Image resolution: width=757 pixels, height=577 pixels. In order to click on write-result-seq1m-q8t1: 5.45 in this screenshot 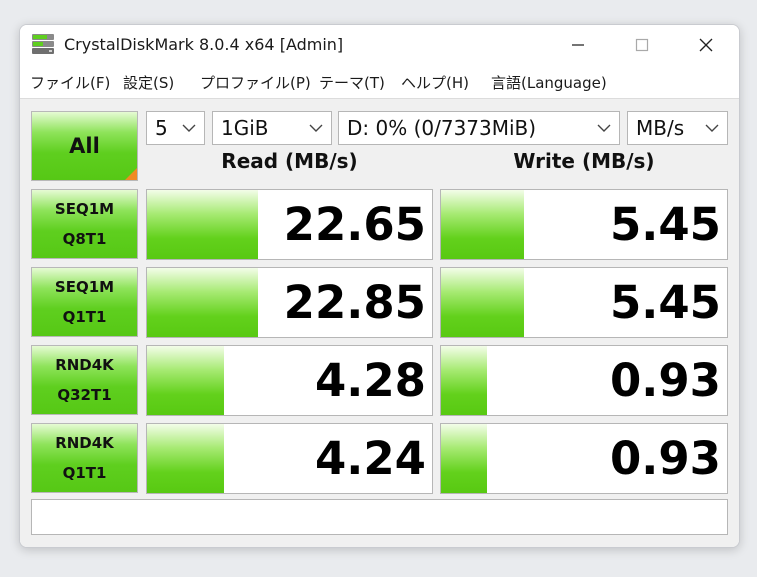, I will do `click(584, 224)`.